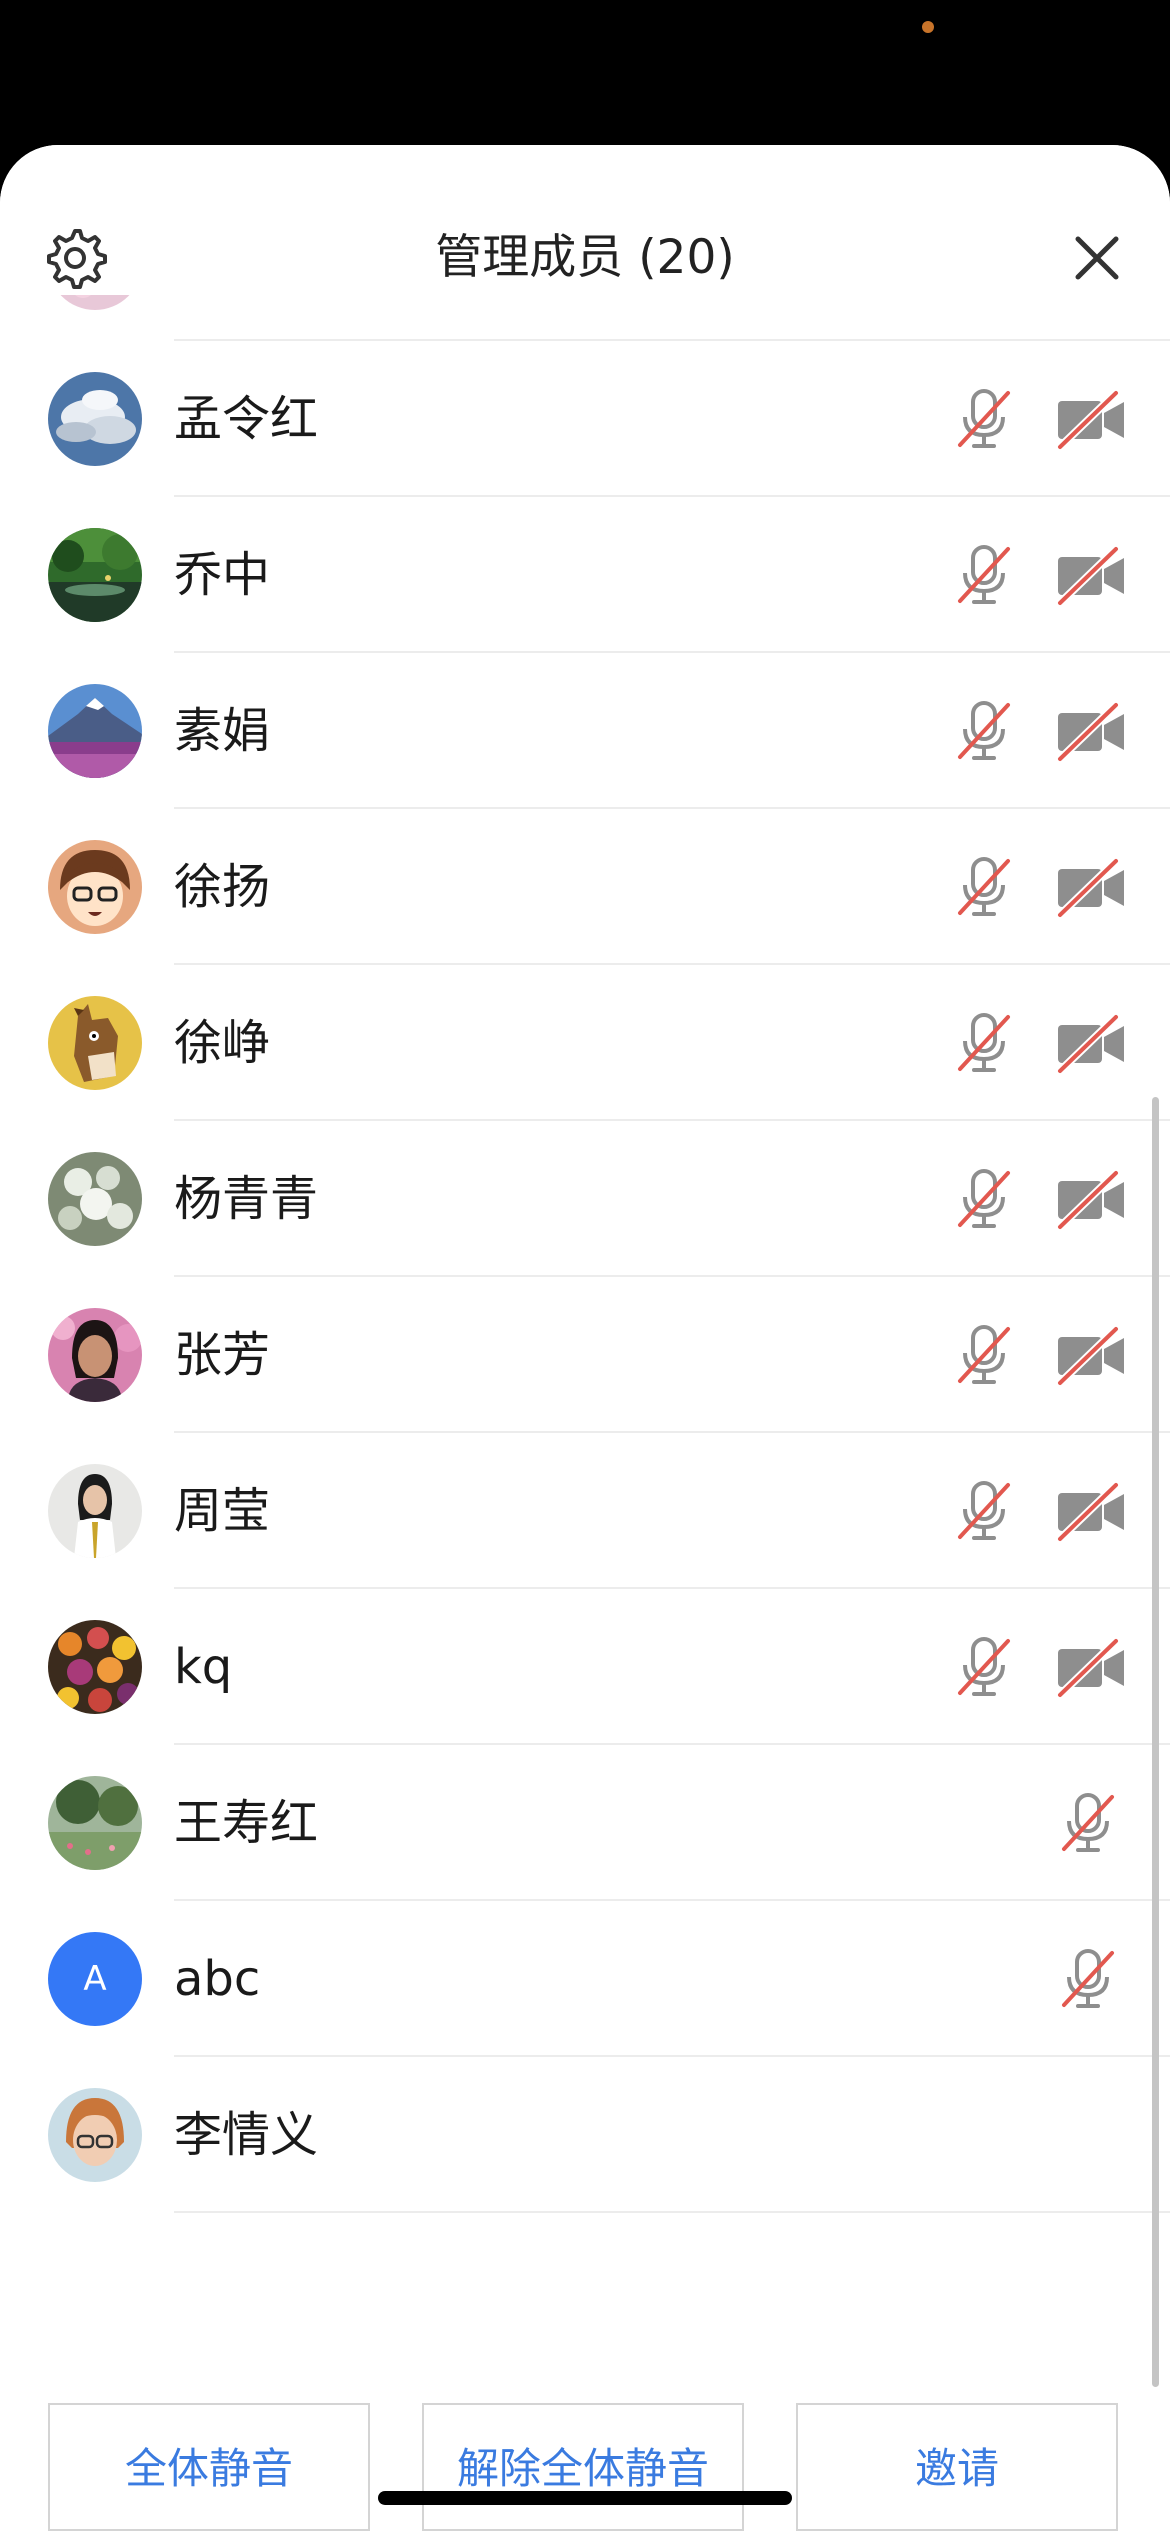  What do you see at coordinates (585, 887) in the screenshot?
I see `member-row: 徐扬` at bounding box center [585, 887].